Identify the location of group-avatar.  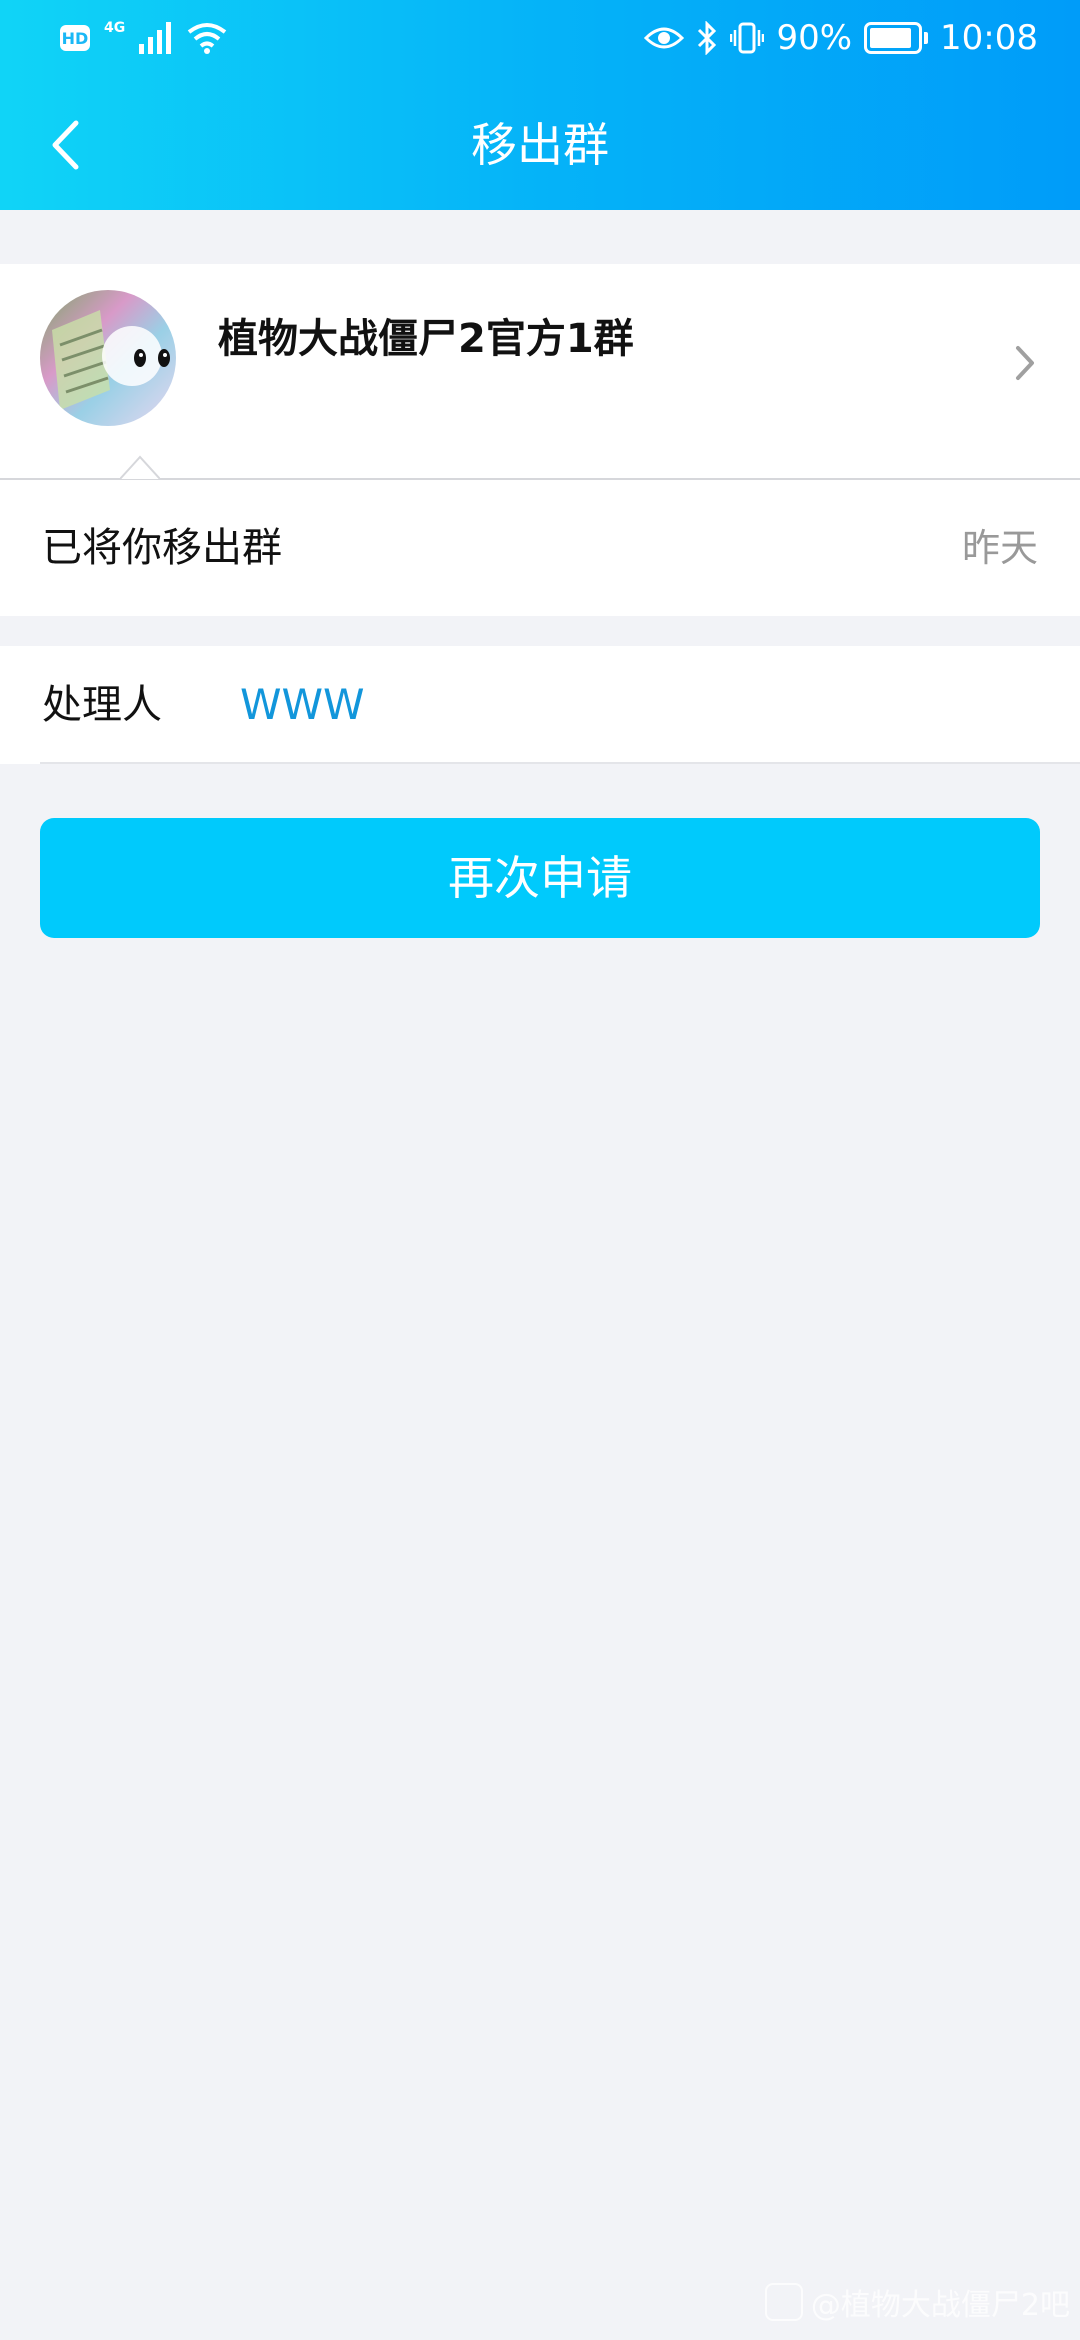
(108, 358).